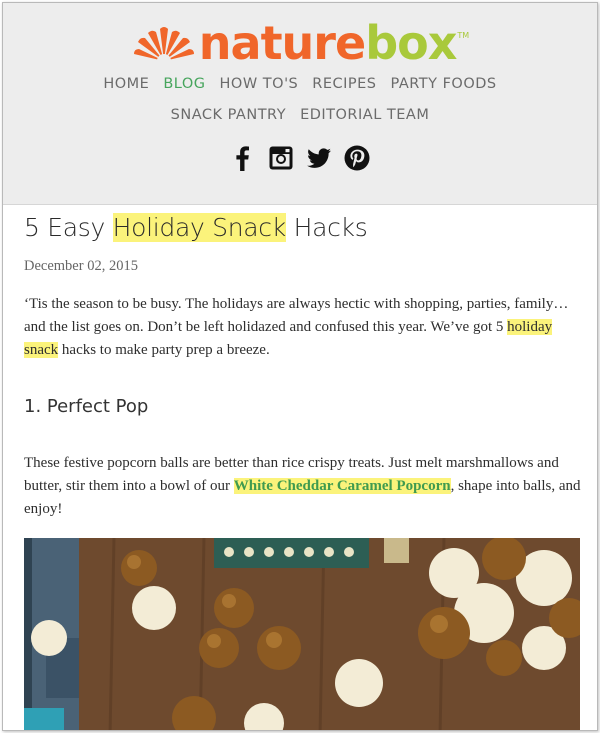 This screenshot has width=600, height=733. I want to click on nav-blog: BLOG, so click(184, 84).